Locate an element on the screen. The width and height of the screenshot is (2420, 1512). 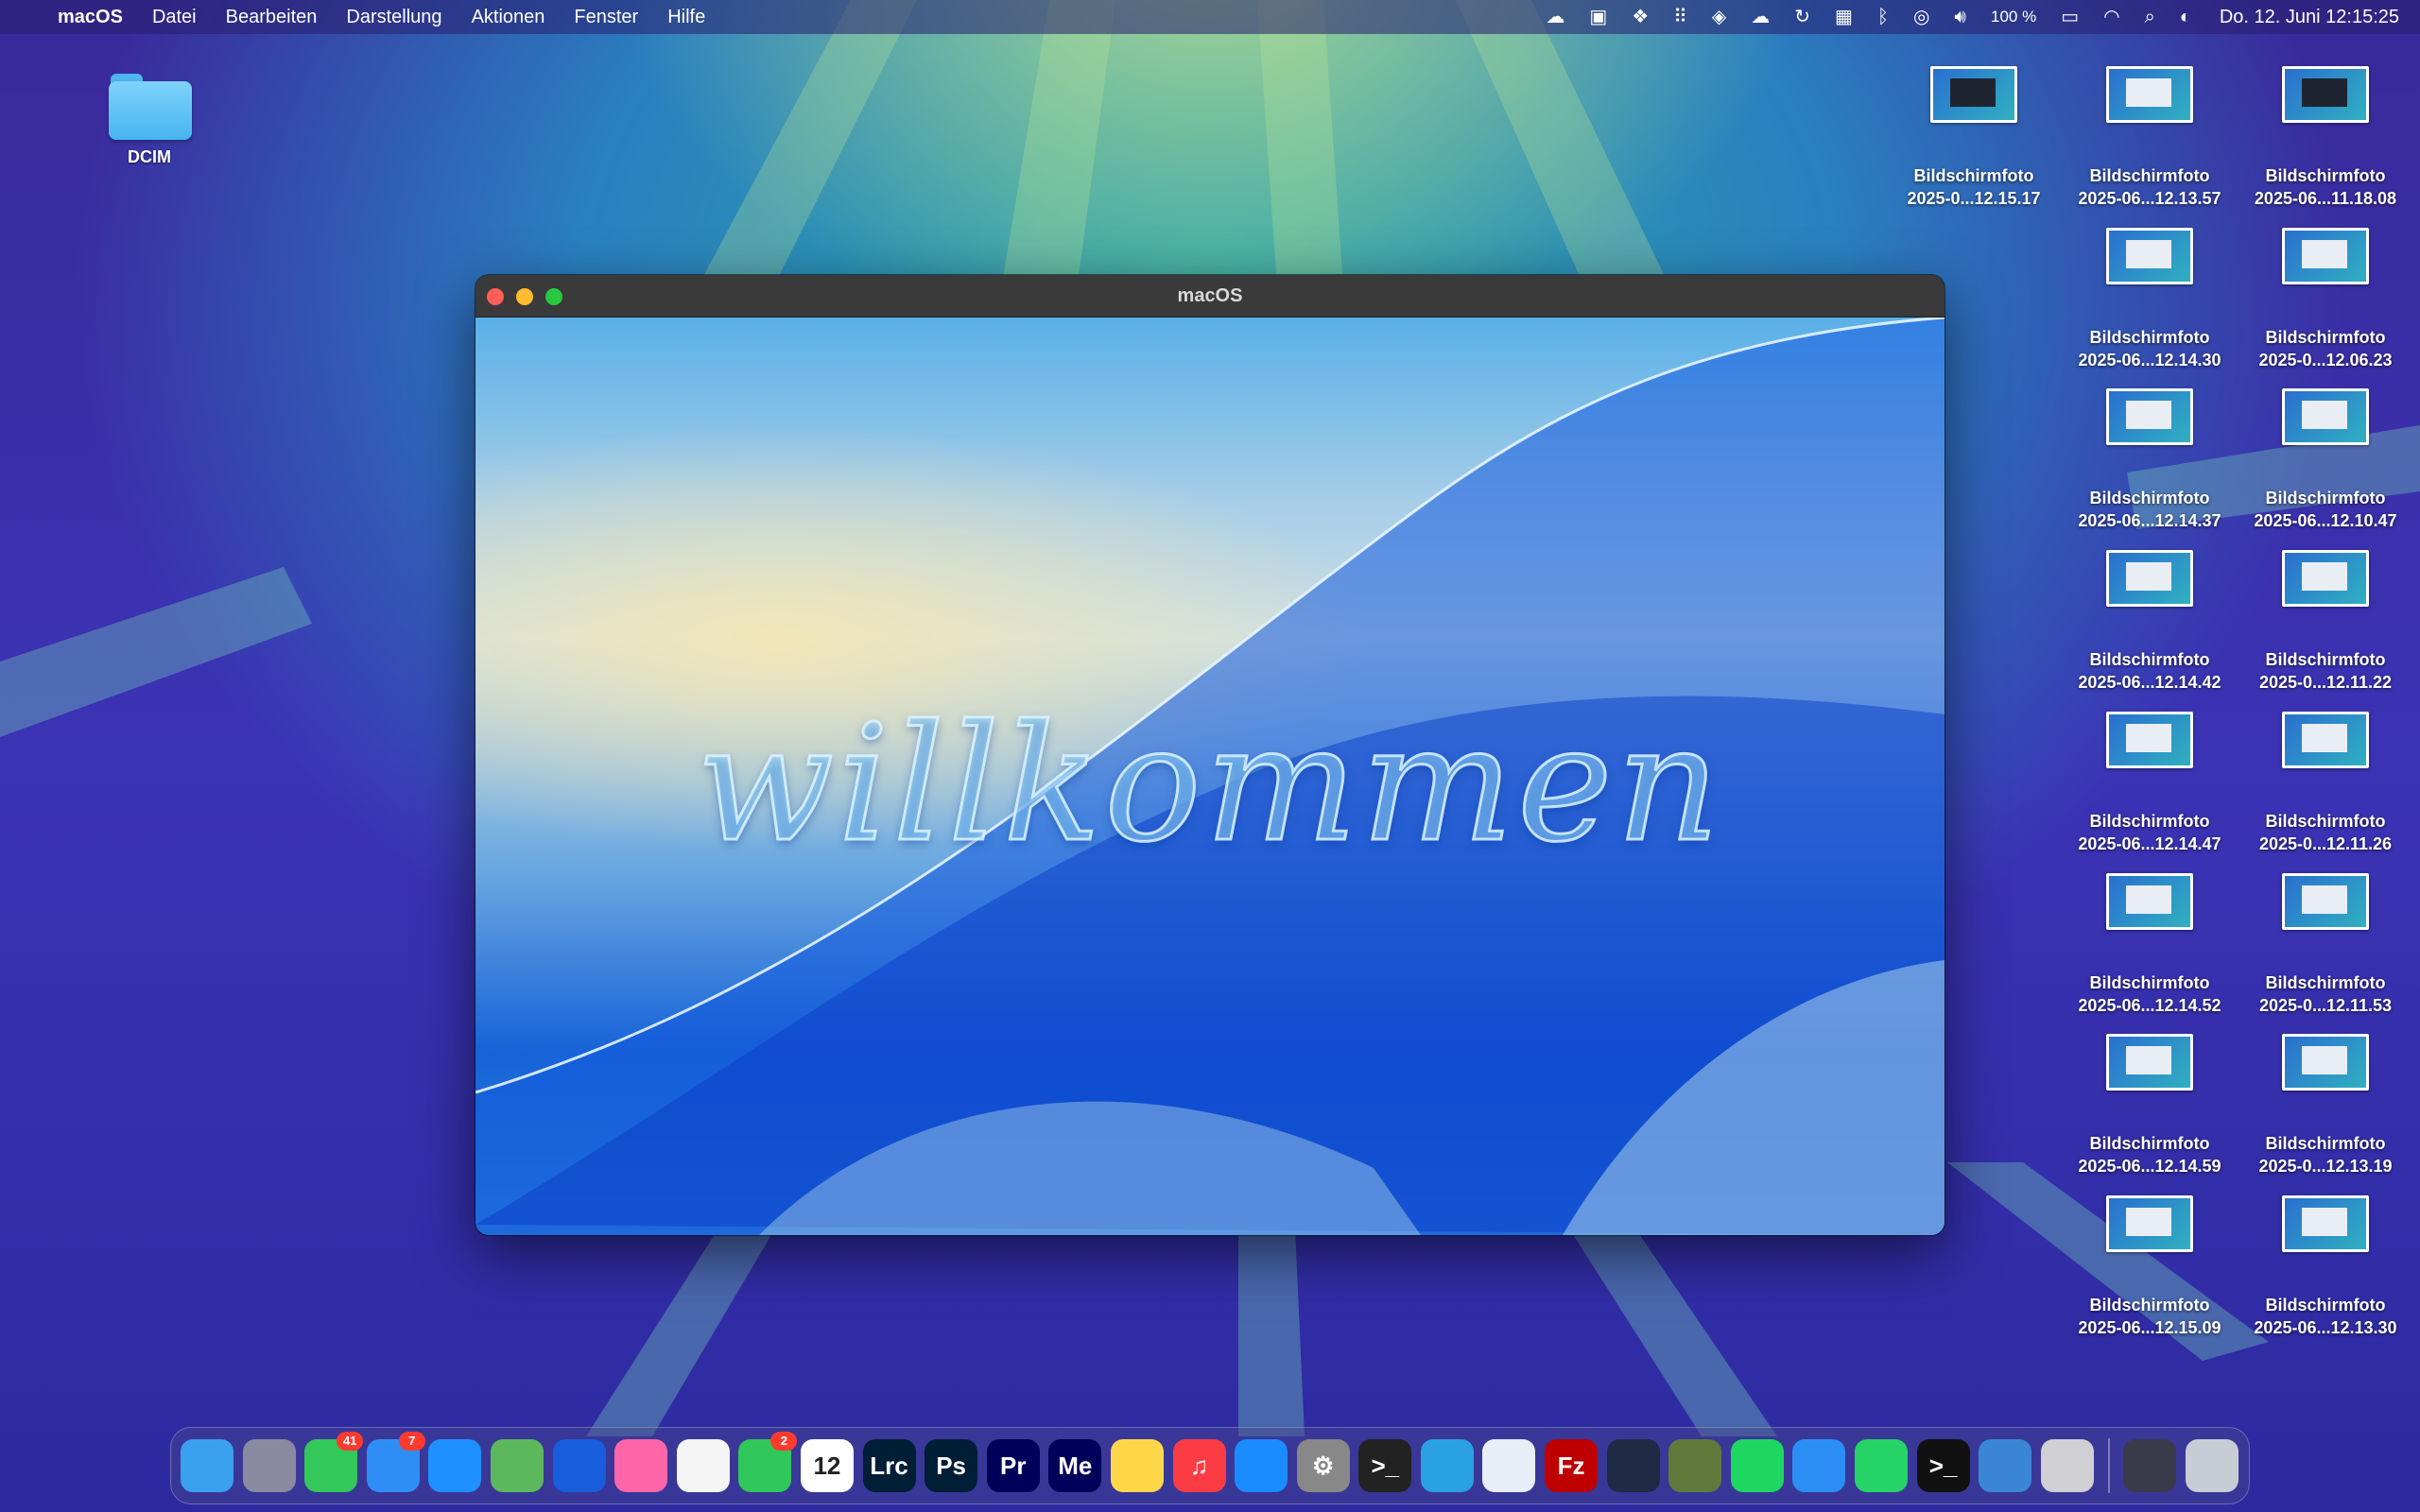
dock-item-glyph: >_ is located at coordinates (1943, 1465).